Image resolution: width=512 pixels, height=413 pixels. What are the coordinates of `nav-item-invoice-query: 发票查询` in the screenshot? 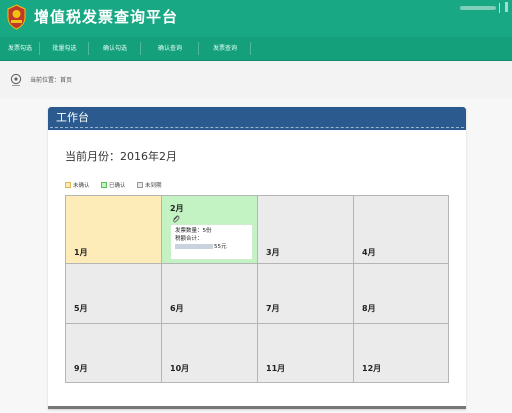 It's located at (225, 48).